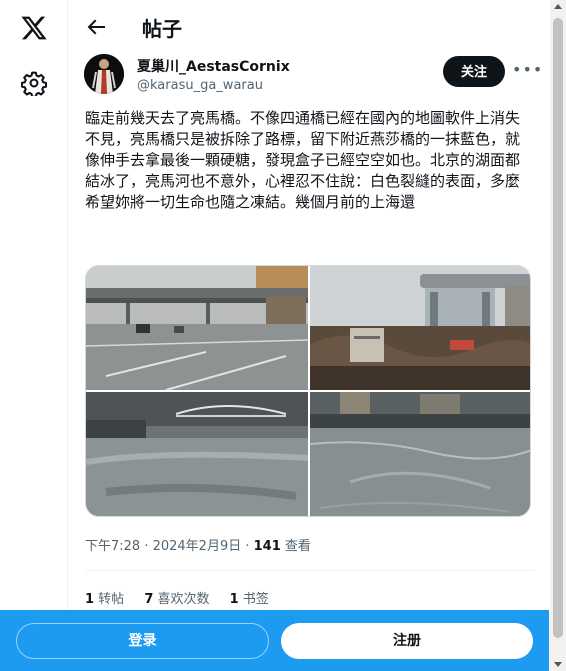 This screenshot has width=566, height=671. What do you see at coordinates (274, 640) in the screenshot?
I see `signup-banner: 登录 注册` at bounding box center [274, 640].